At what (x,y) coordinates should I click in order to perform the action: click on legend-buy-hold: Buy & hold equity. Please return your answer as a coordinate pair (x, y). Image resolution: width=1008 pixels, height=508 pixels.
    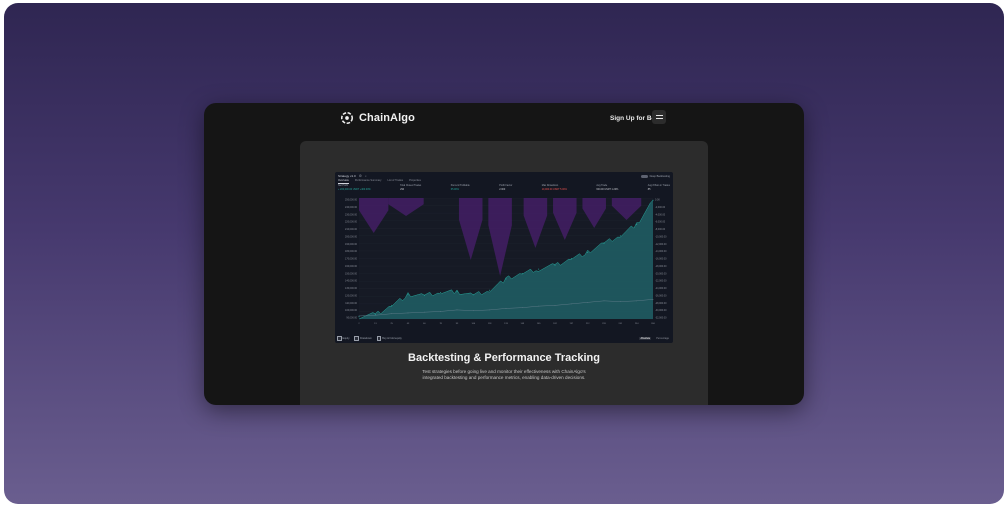
    Looking at the image, I should click on (389, 338).